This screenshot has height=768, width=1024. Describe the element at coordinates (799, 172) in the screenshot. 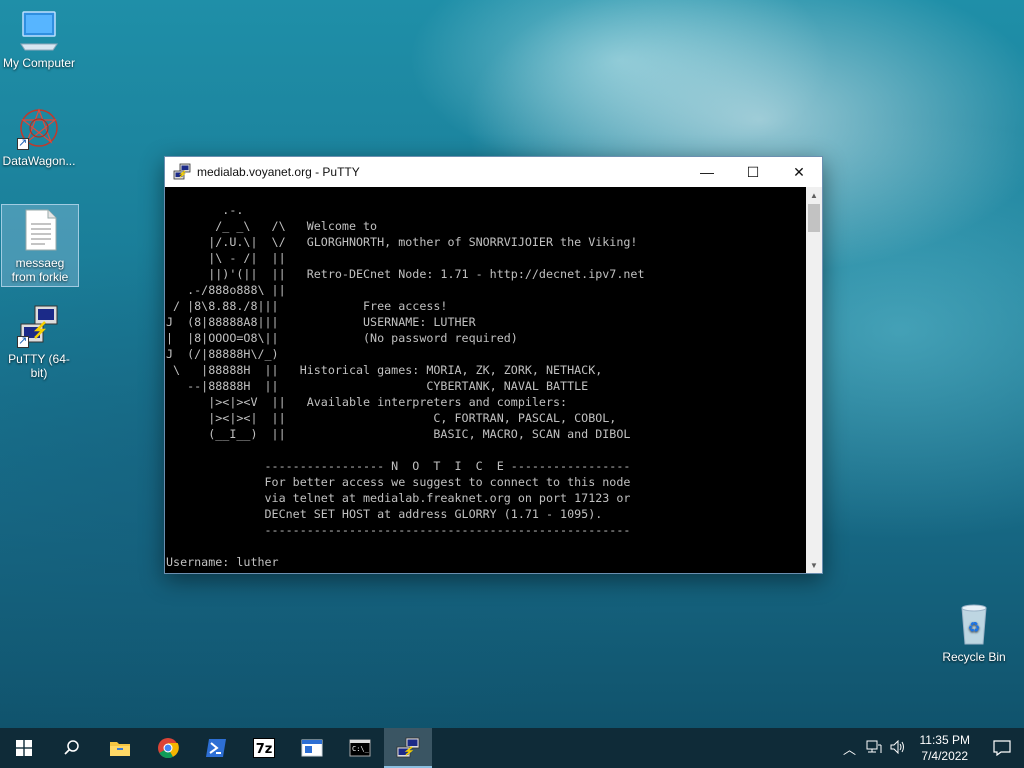

I see `close-button: ✕` at that location.